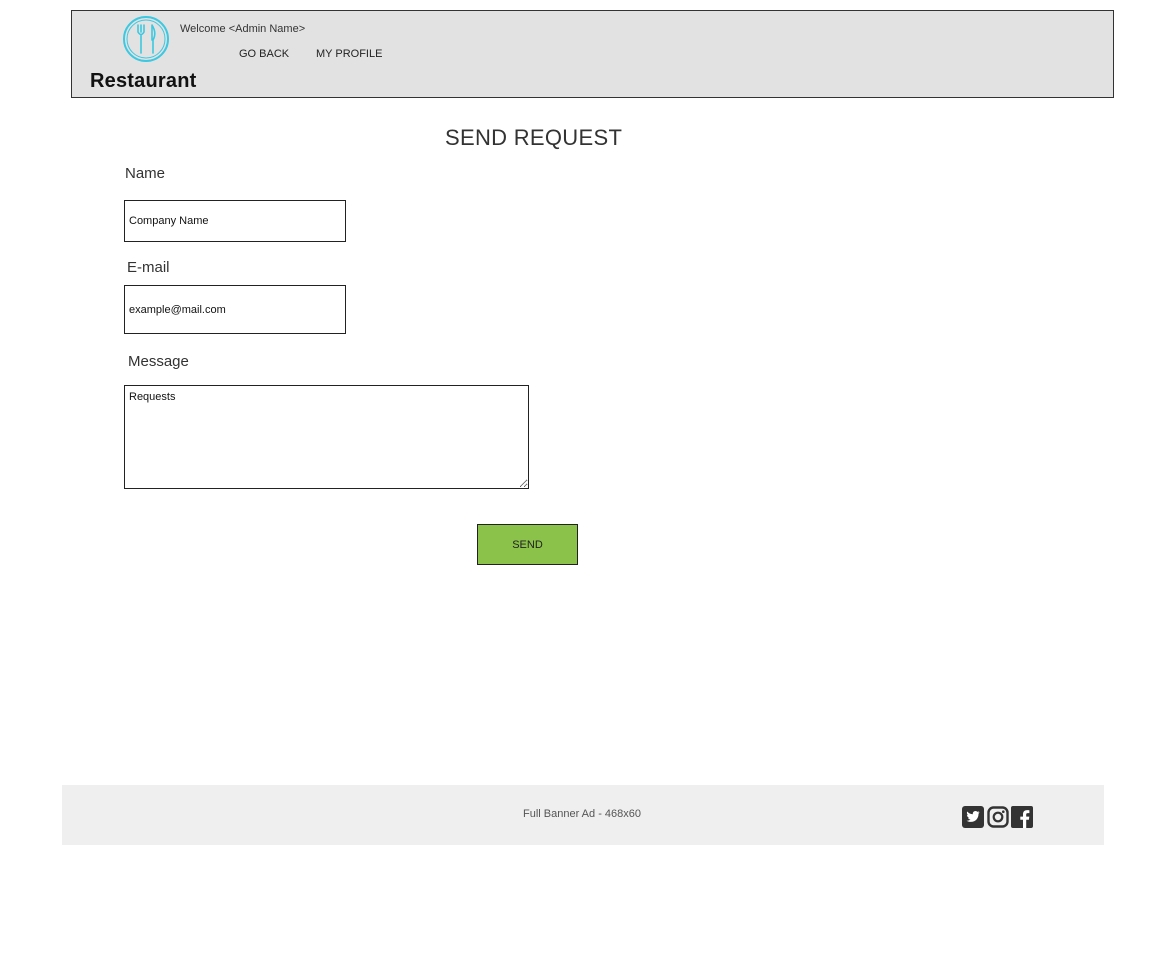 The image size is (1164, 956). Describe the element at coordinates (1022, 817) in the screenshot. I see `facebook-icon` at that location.